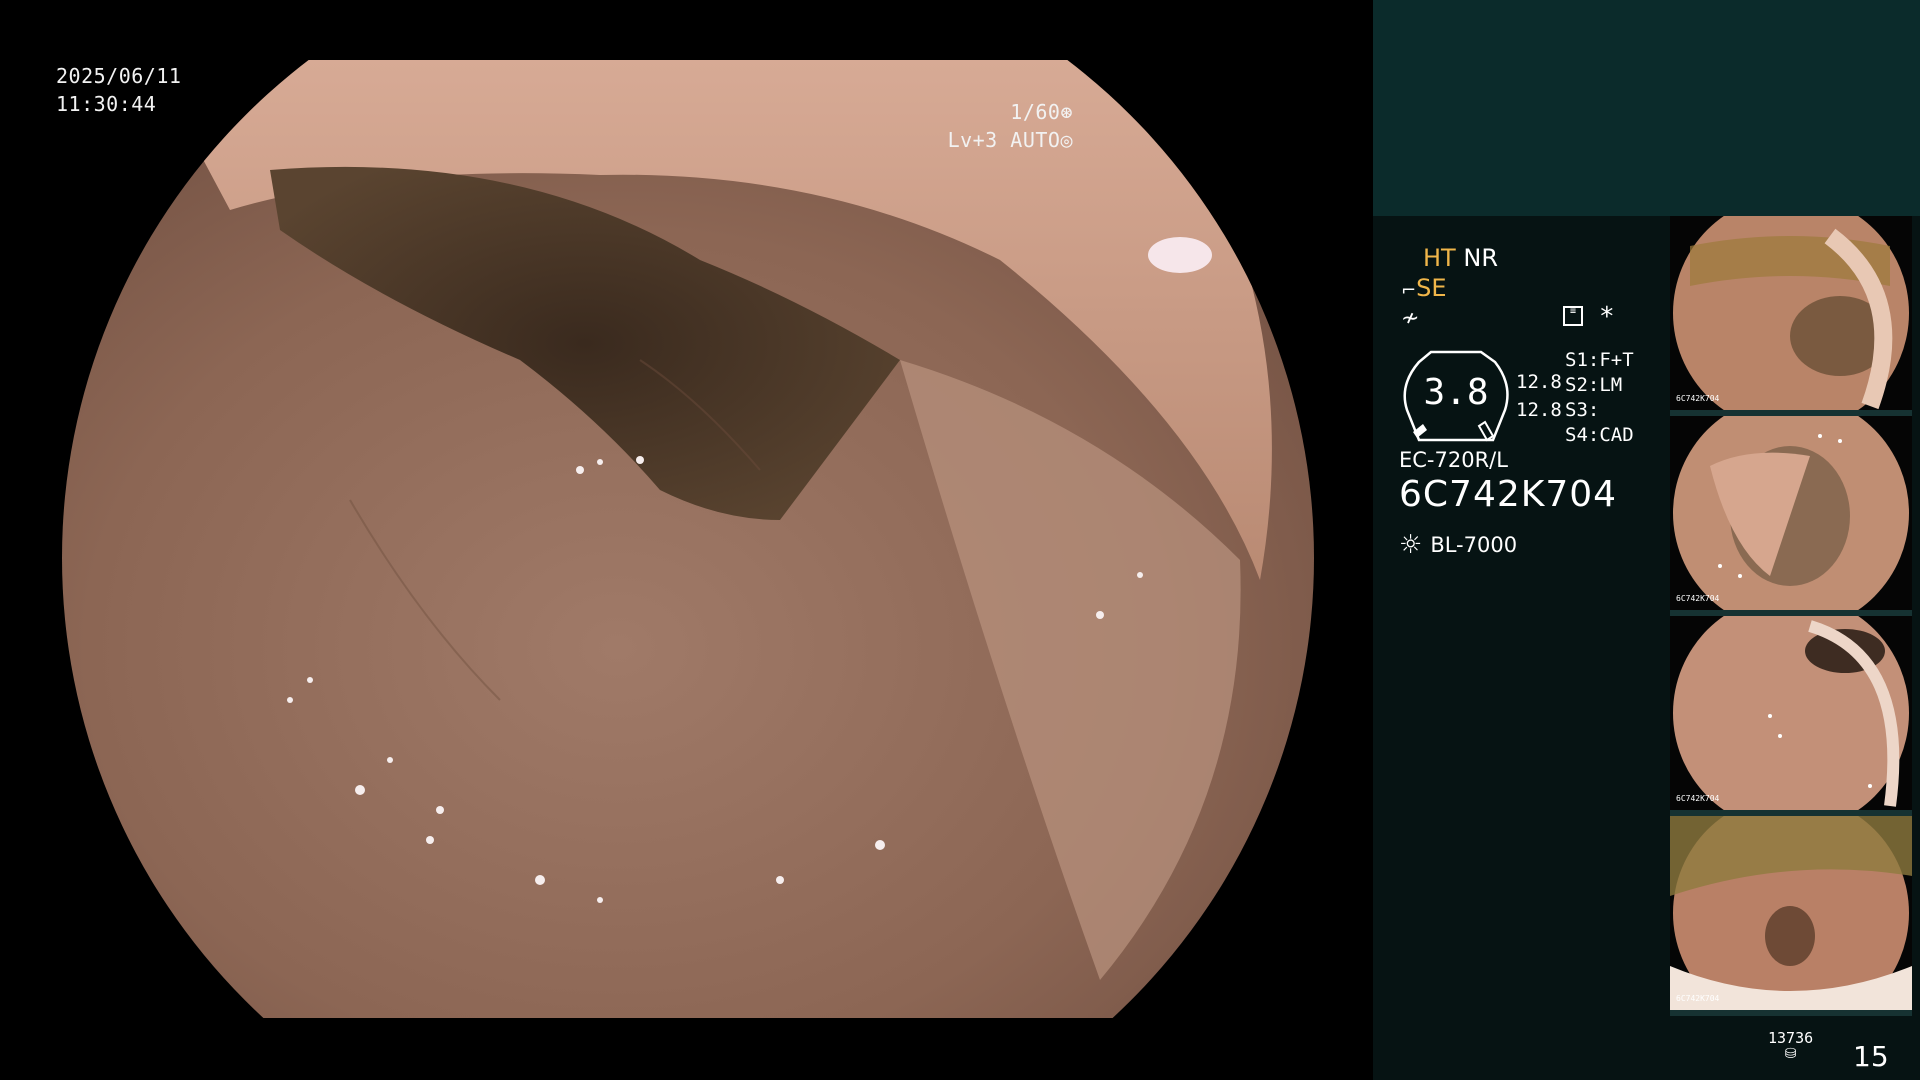 This screenshot has width=1920, height=1080. Describe the element at coordinates (1582, 410) in the screenshot. I see `switch-s3: S3:` at that location.